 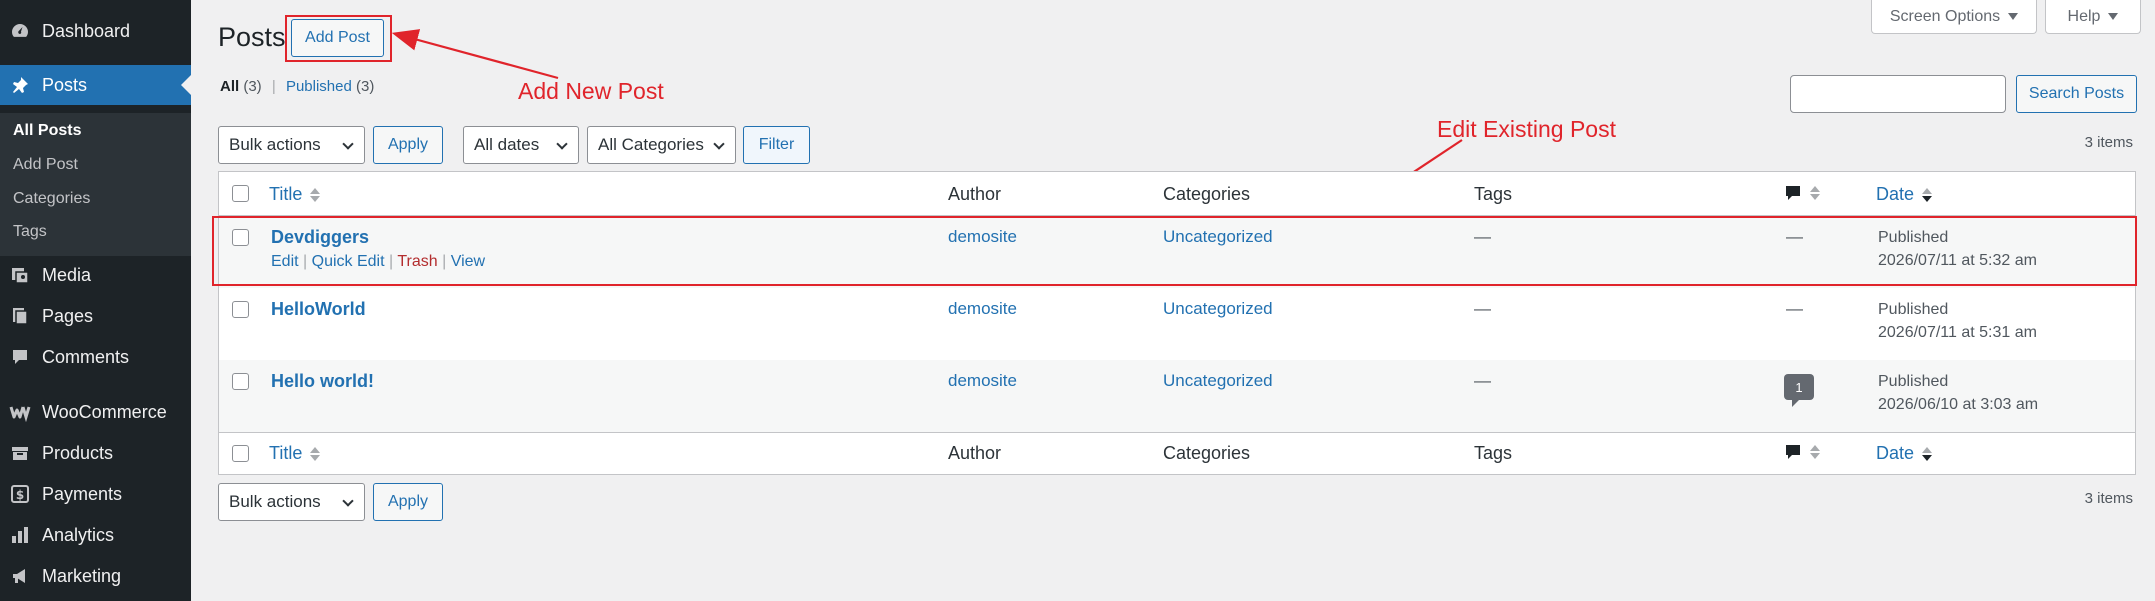 What do you see at coordinates (2076, 94) in the screenshot?
I see `search-posts-button: Search Posts` at bounding box center [2076, 94].